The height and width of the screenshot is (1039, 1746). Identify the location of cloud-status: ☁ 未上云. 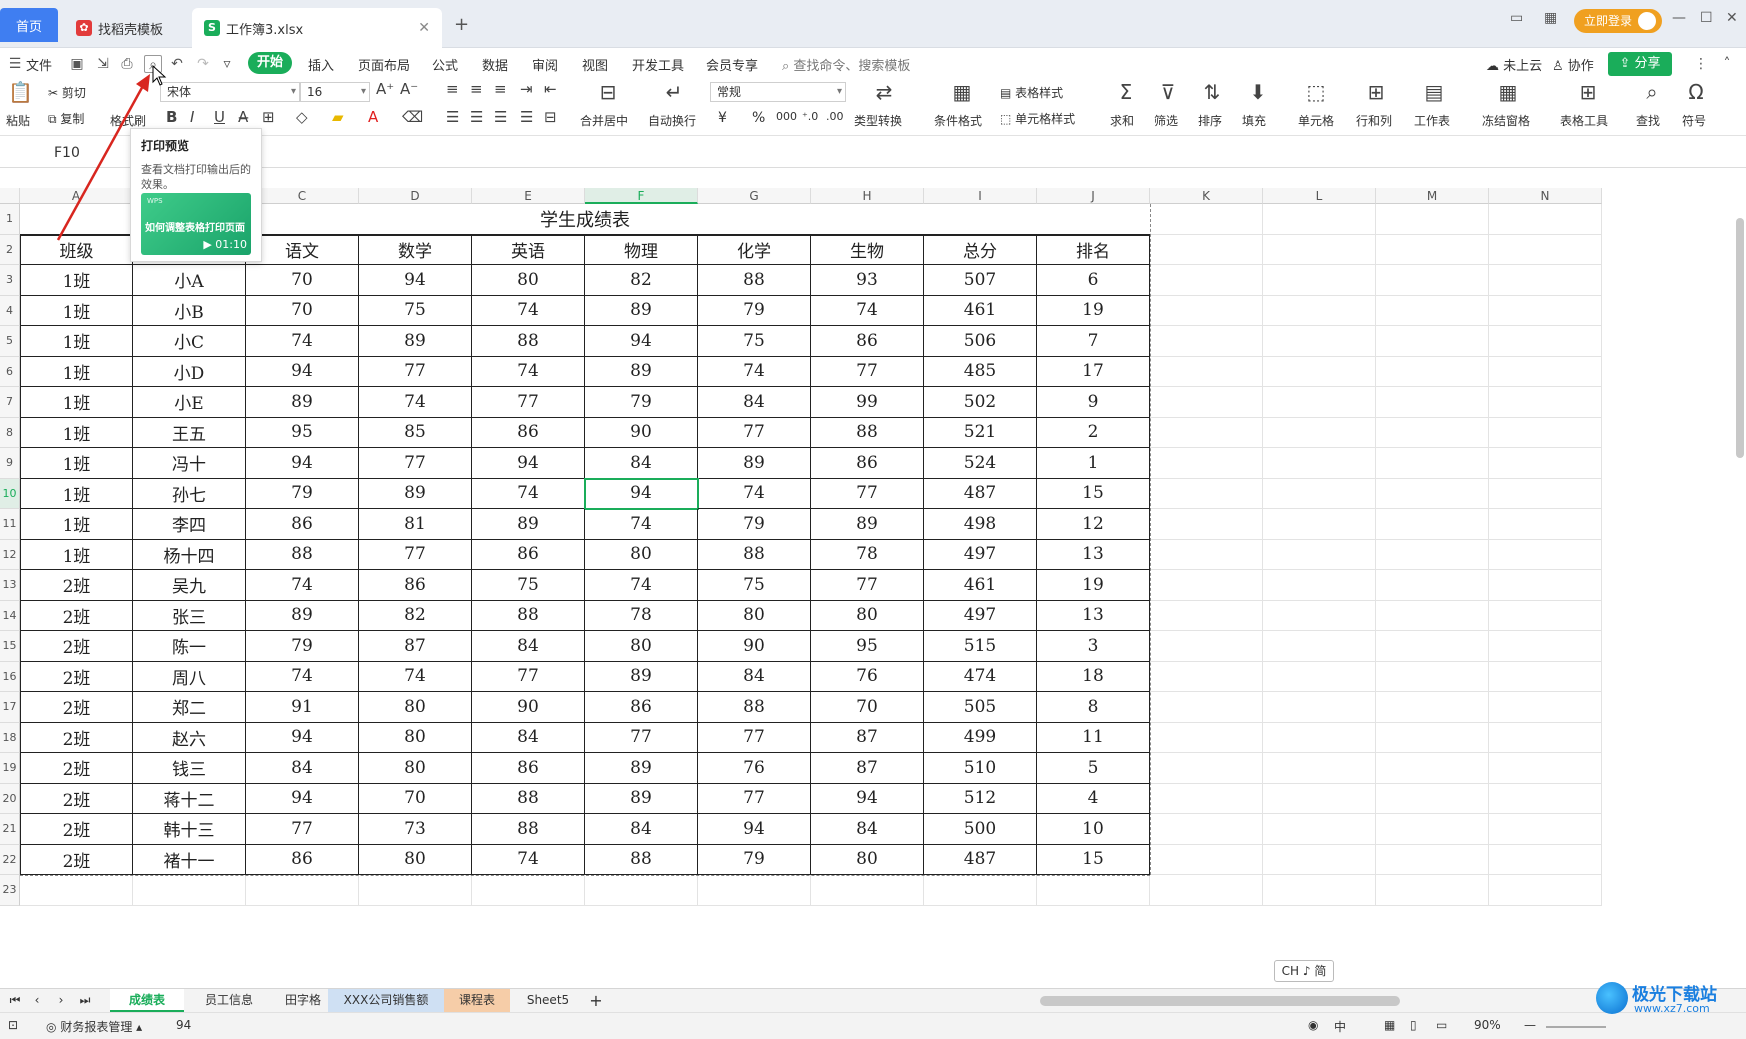
(1514, 64).